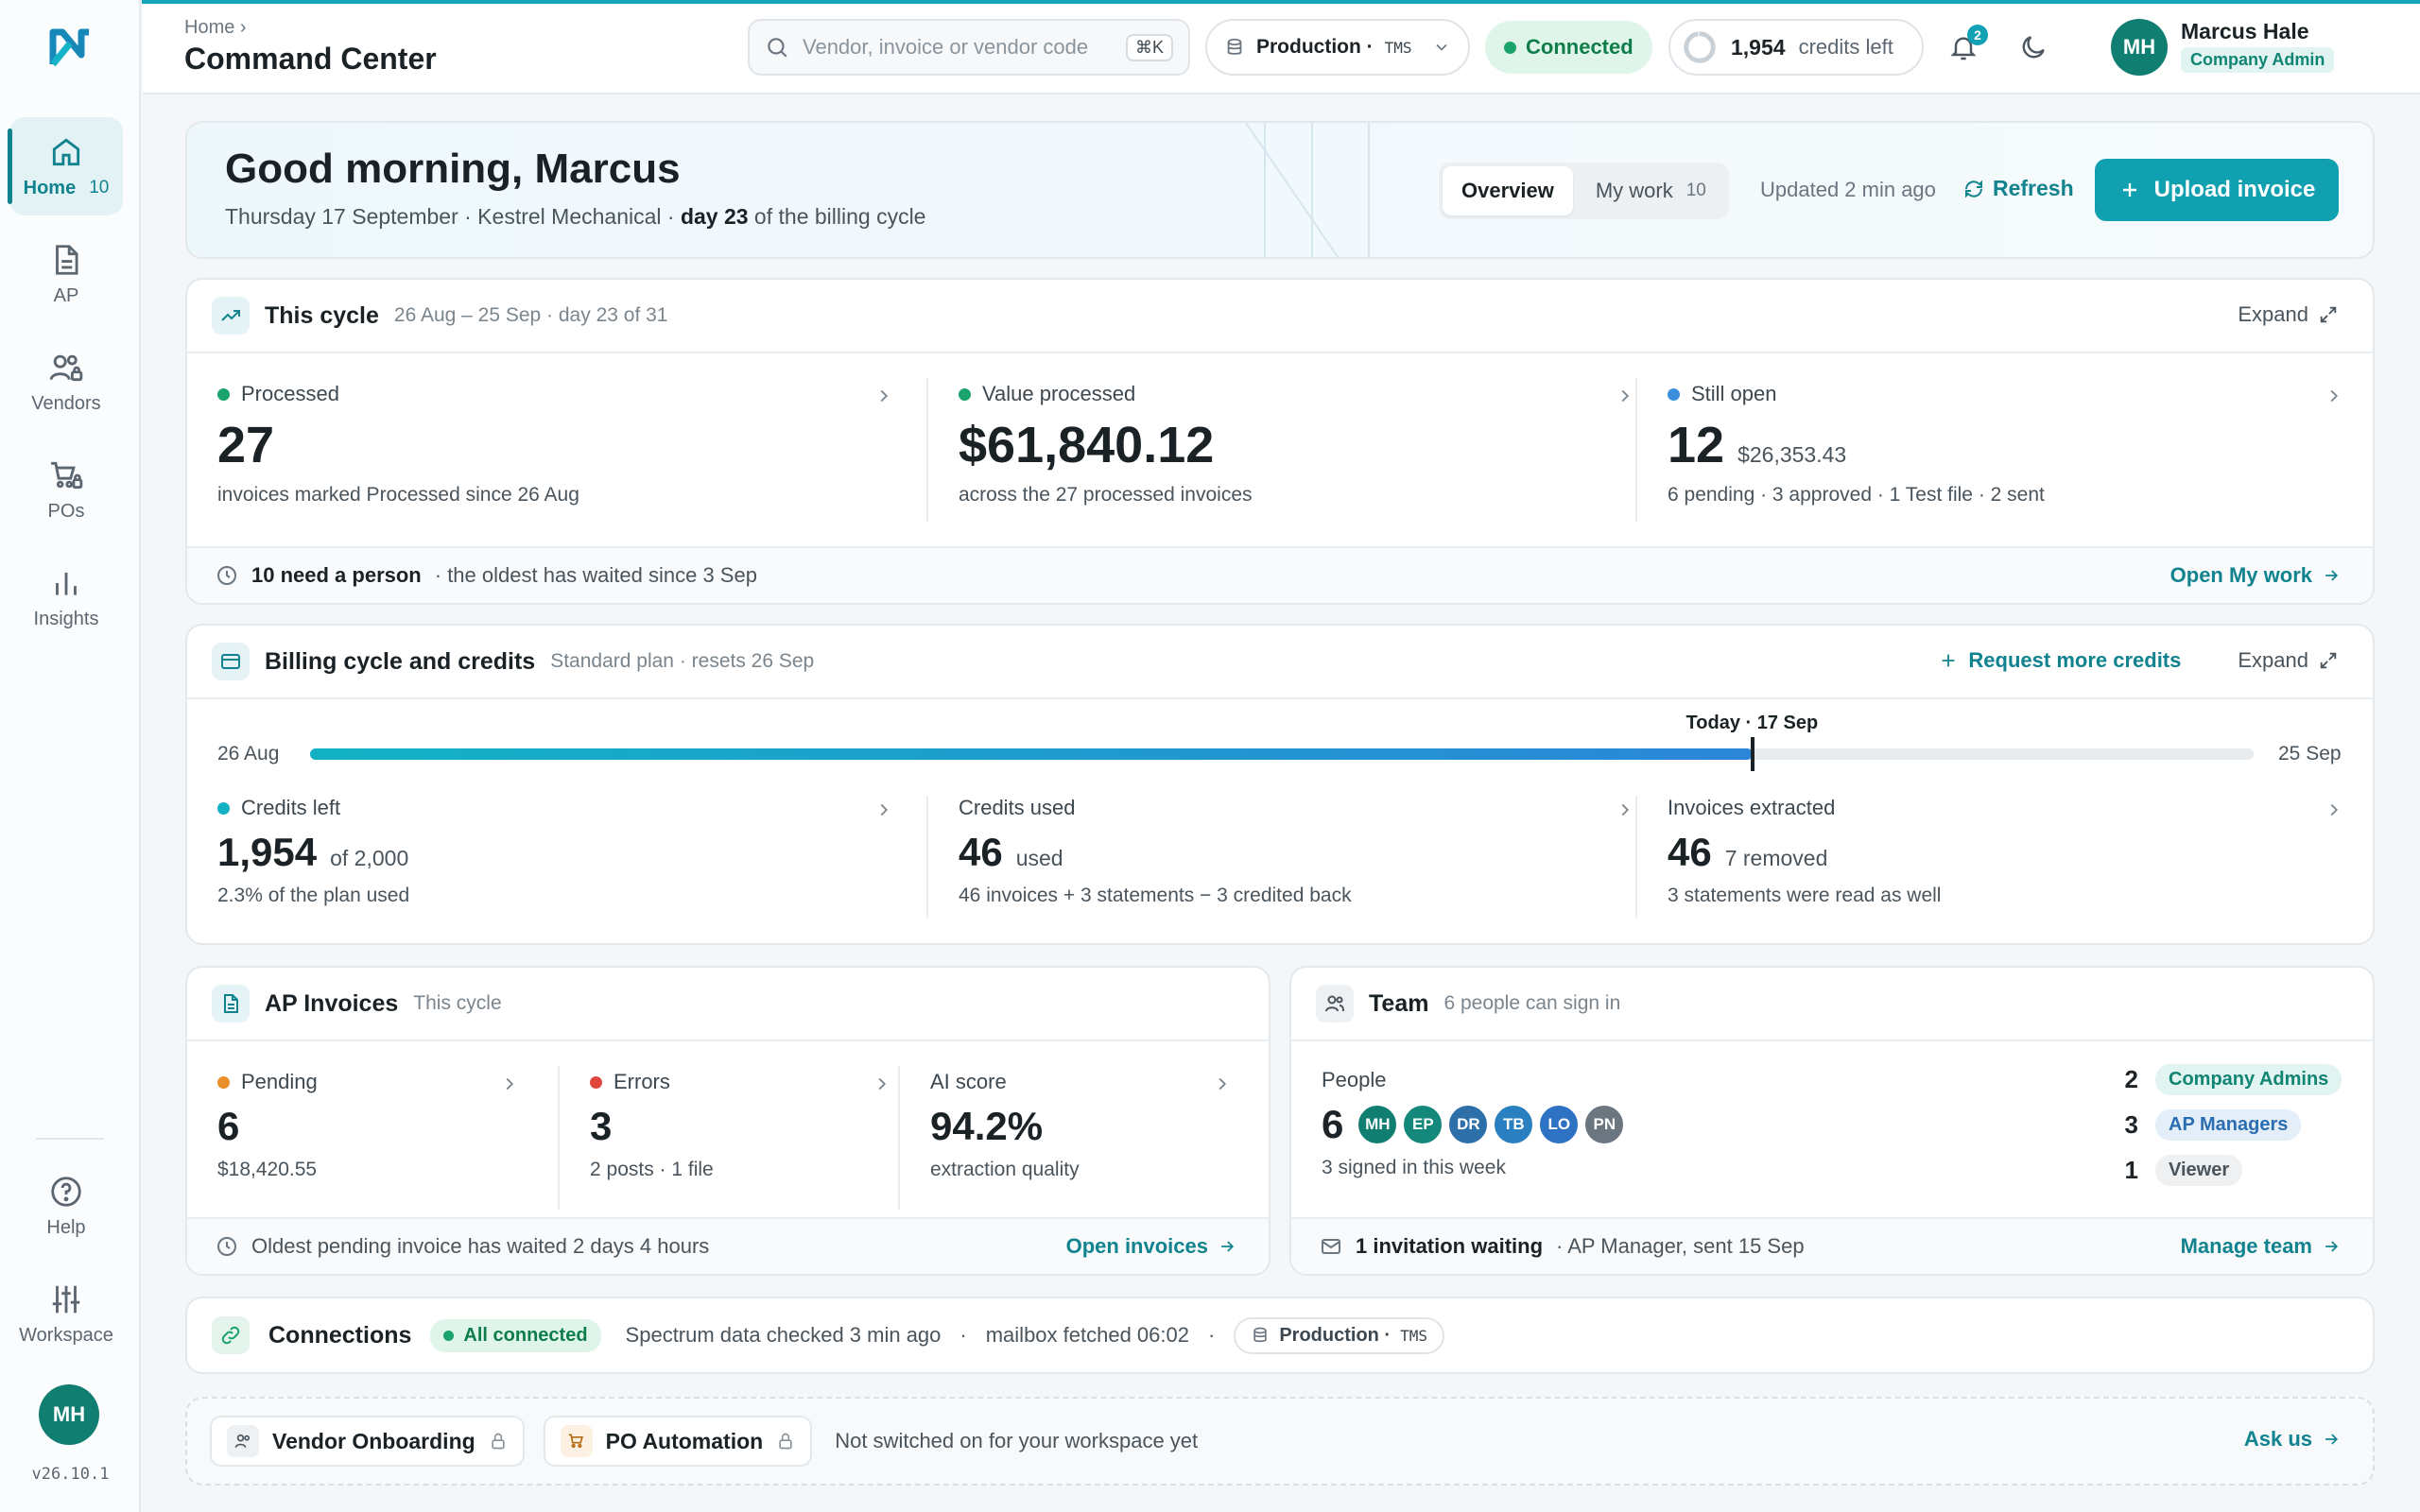 Image resolution: width=2420 pixels, height=1512 pixels. Describe the element at coordinates (226, 1246) in the screenshot. I see `clock-icon` at that location.